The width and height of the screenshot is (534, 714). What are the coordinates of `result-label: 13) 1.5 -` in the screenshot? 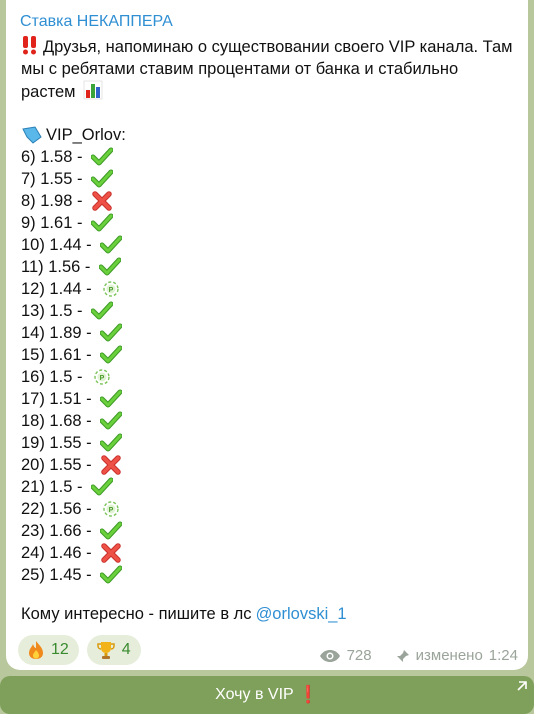 It's located at (54, 311).